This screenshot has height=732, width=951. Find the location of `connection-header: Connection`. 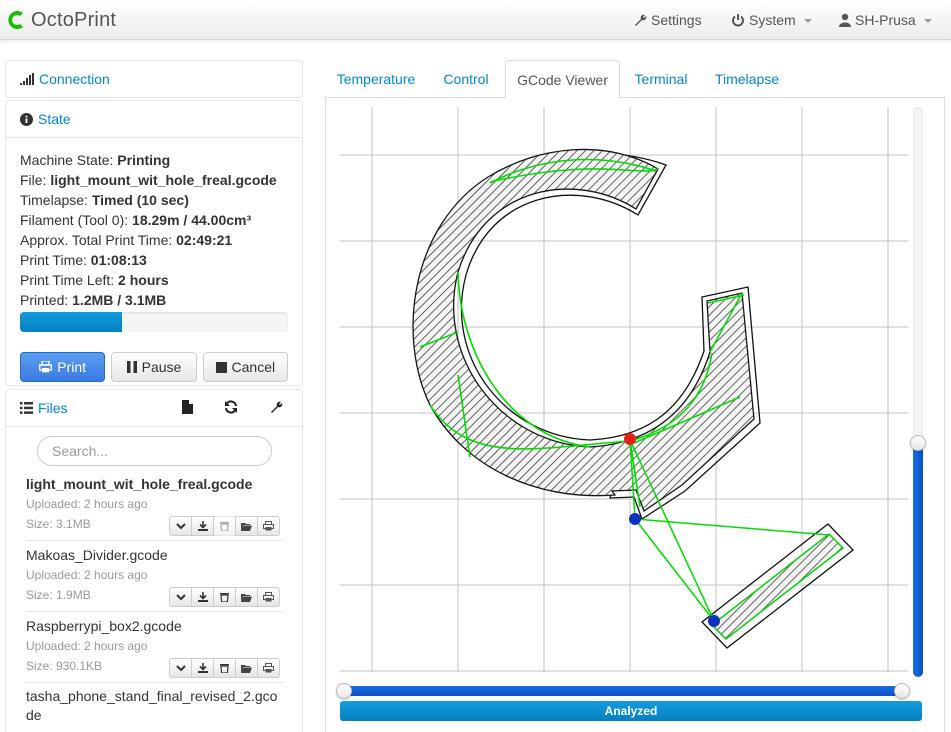

connection-header: Connection is located at coordinates (154, 79).